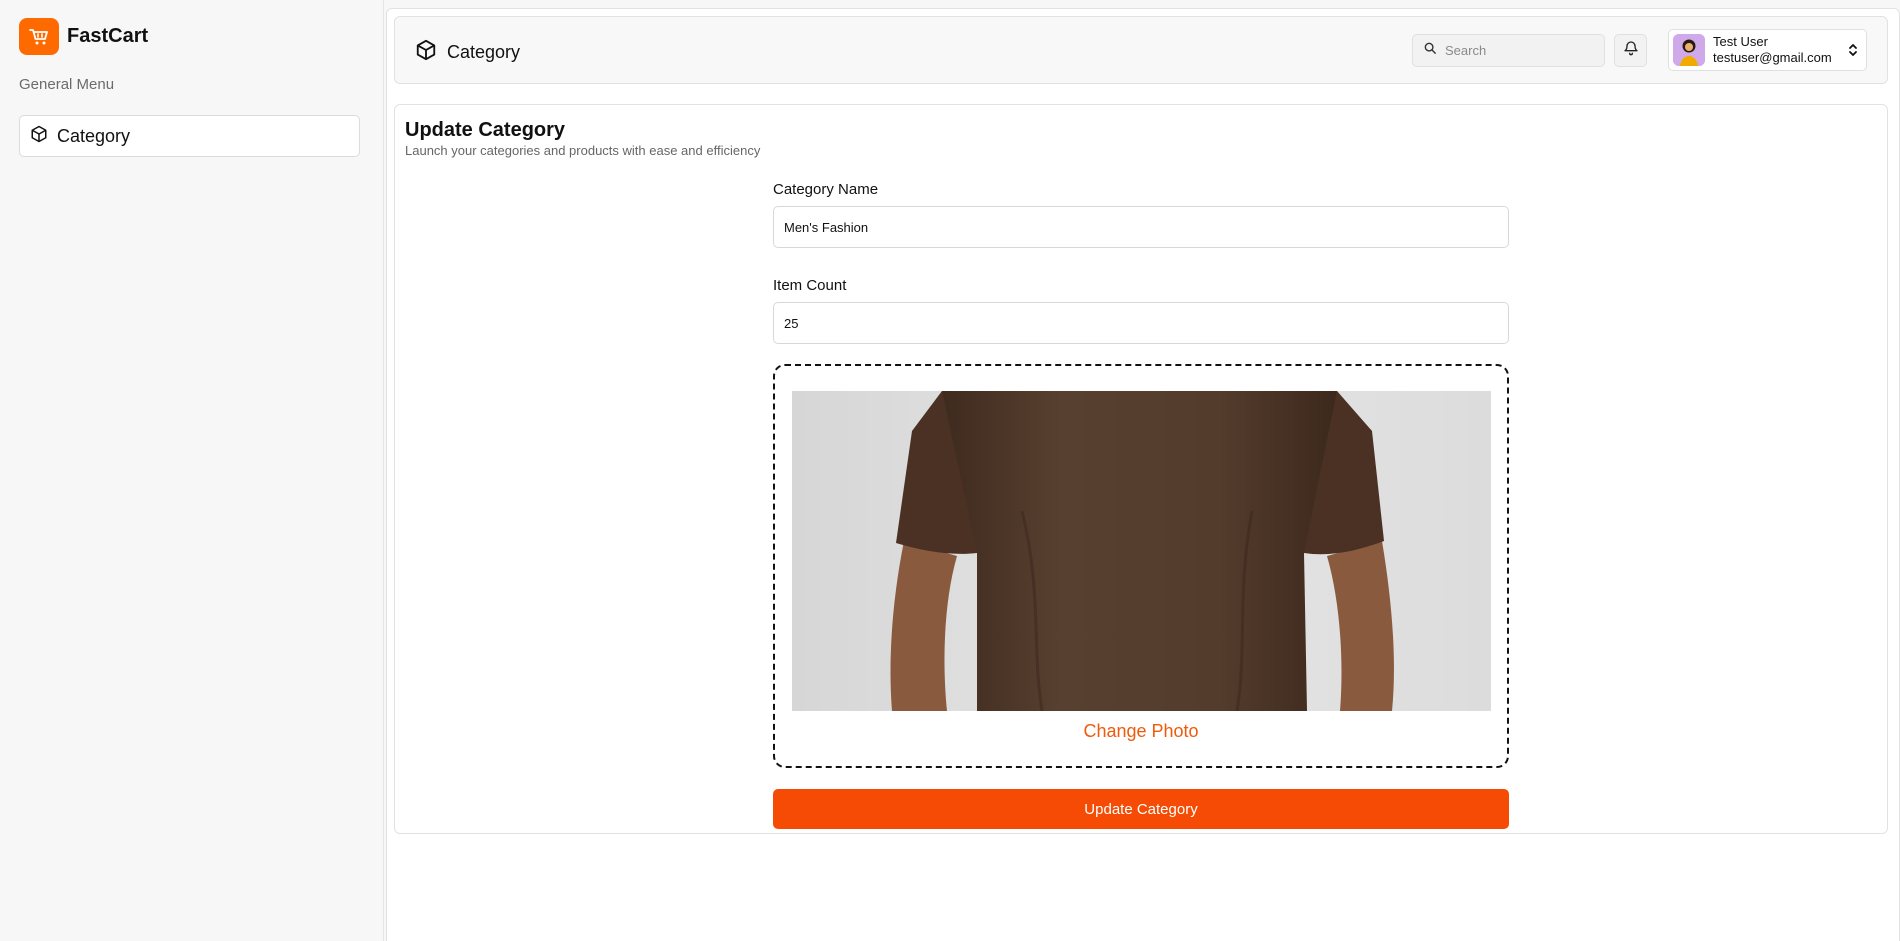 The height and width of the screenshot is (941, 1900). What do you see at coordinates (94, 135) in the screenshot?
I see `sidebar-item-label: Category` at bounding box center [94, 135].